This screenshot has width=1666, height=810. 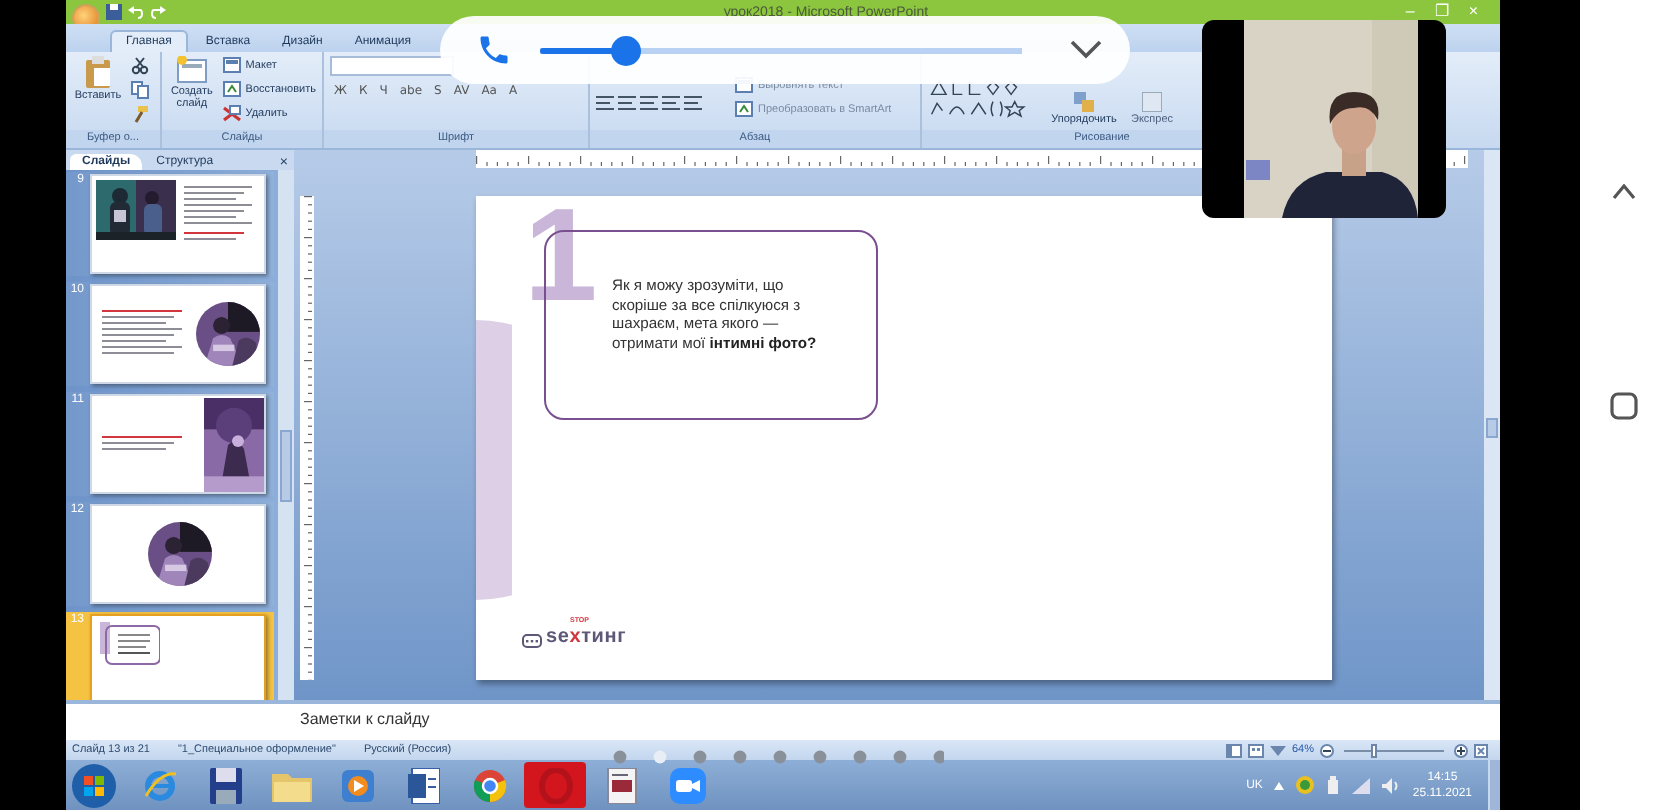 I want to click on zoom-in-icon, so click(x=1461, y=750).